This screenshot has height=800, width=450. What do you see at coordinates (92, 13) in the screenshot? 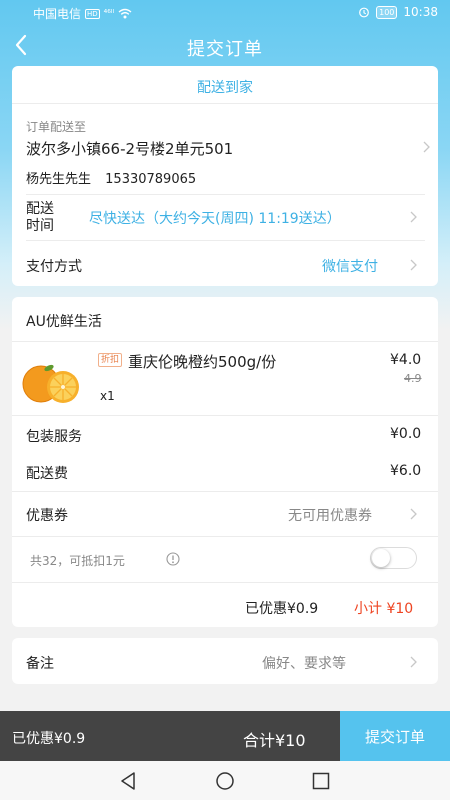
I see `hd-icon: HD` at bounding box center [92, 13].